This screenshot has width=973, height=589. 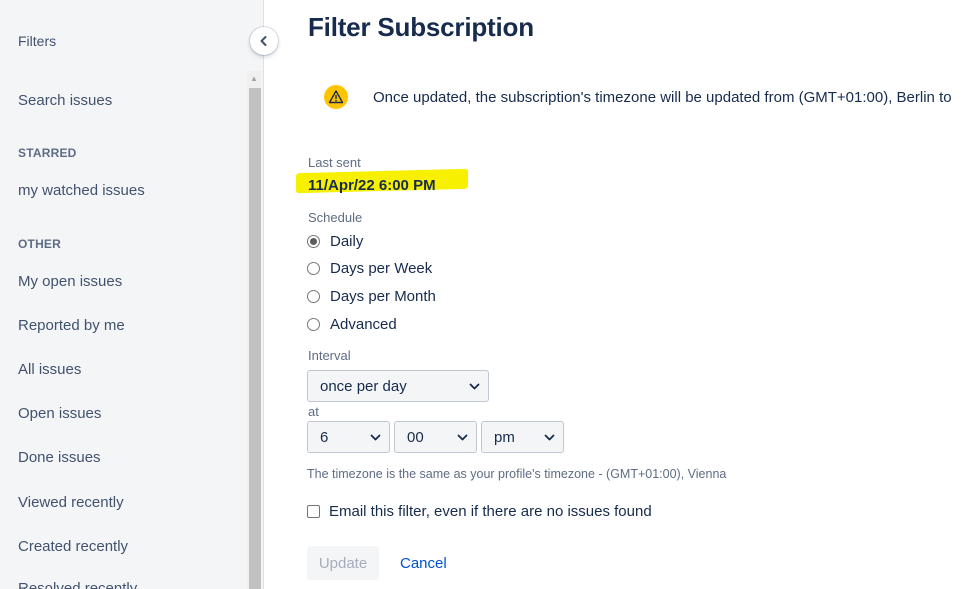 What do you see at coordinates (37, 41) in the screenshot?
I see `sidebar-title: Filters` at bounding box center [37, 41].